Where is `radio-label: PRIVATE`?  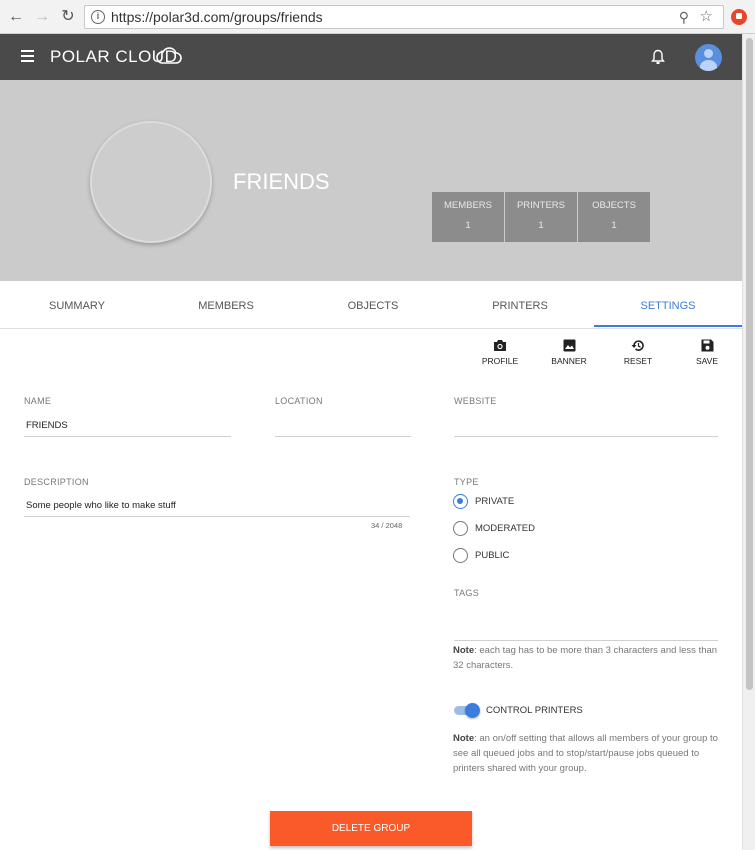 radio-label: PRIVATE is located at coordinates (495, 501).